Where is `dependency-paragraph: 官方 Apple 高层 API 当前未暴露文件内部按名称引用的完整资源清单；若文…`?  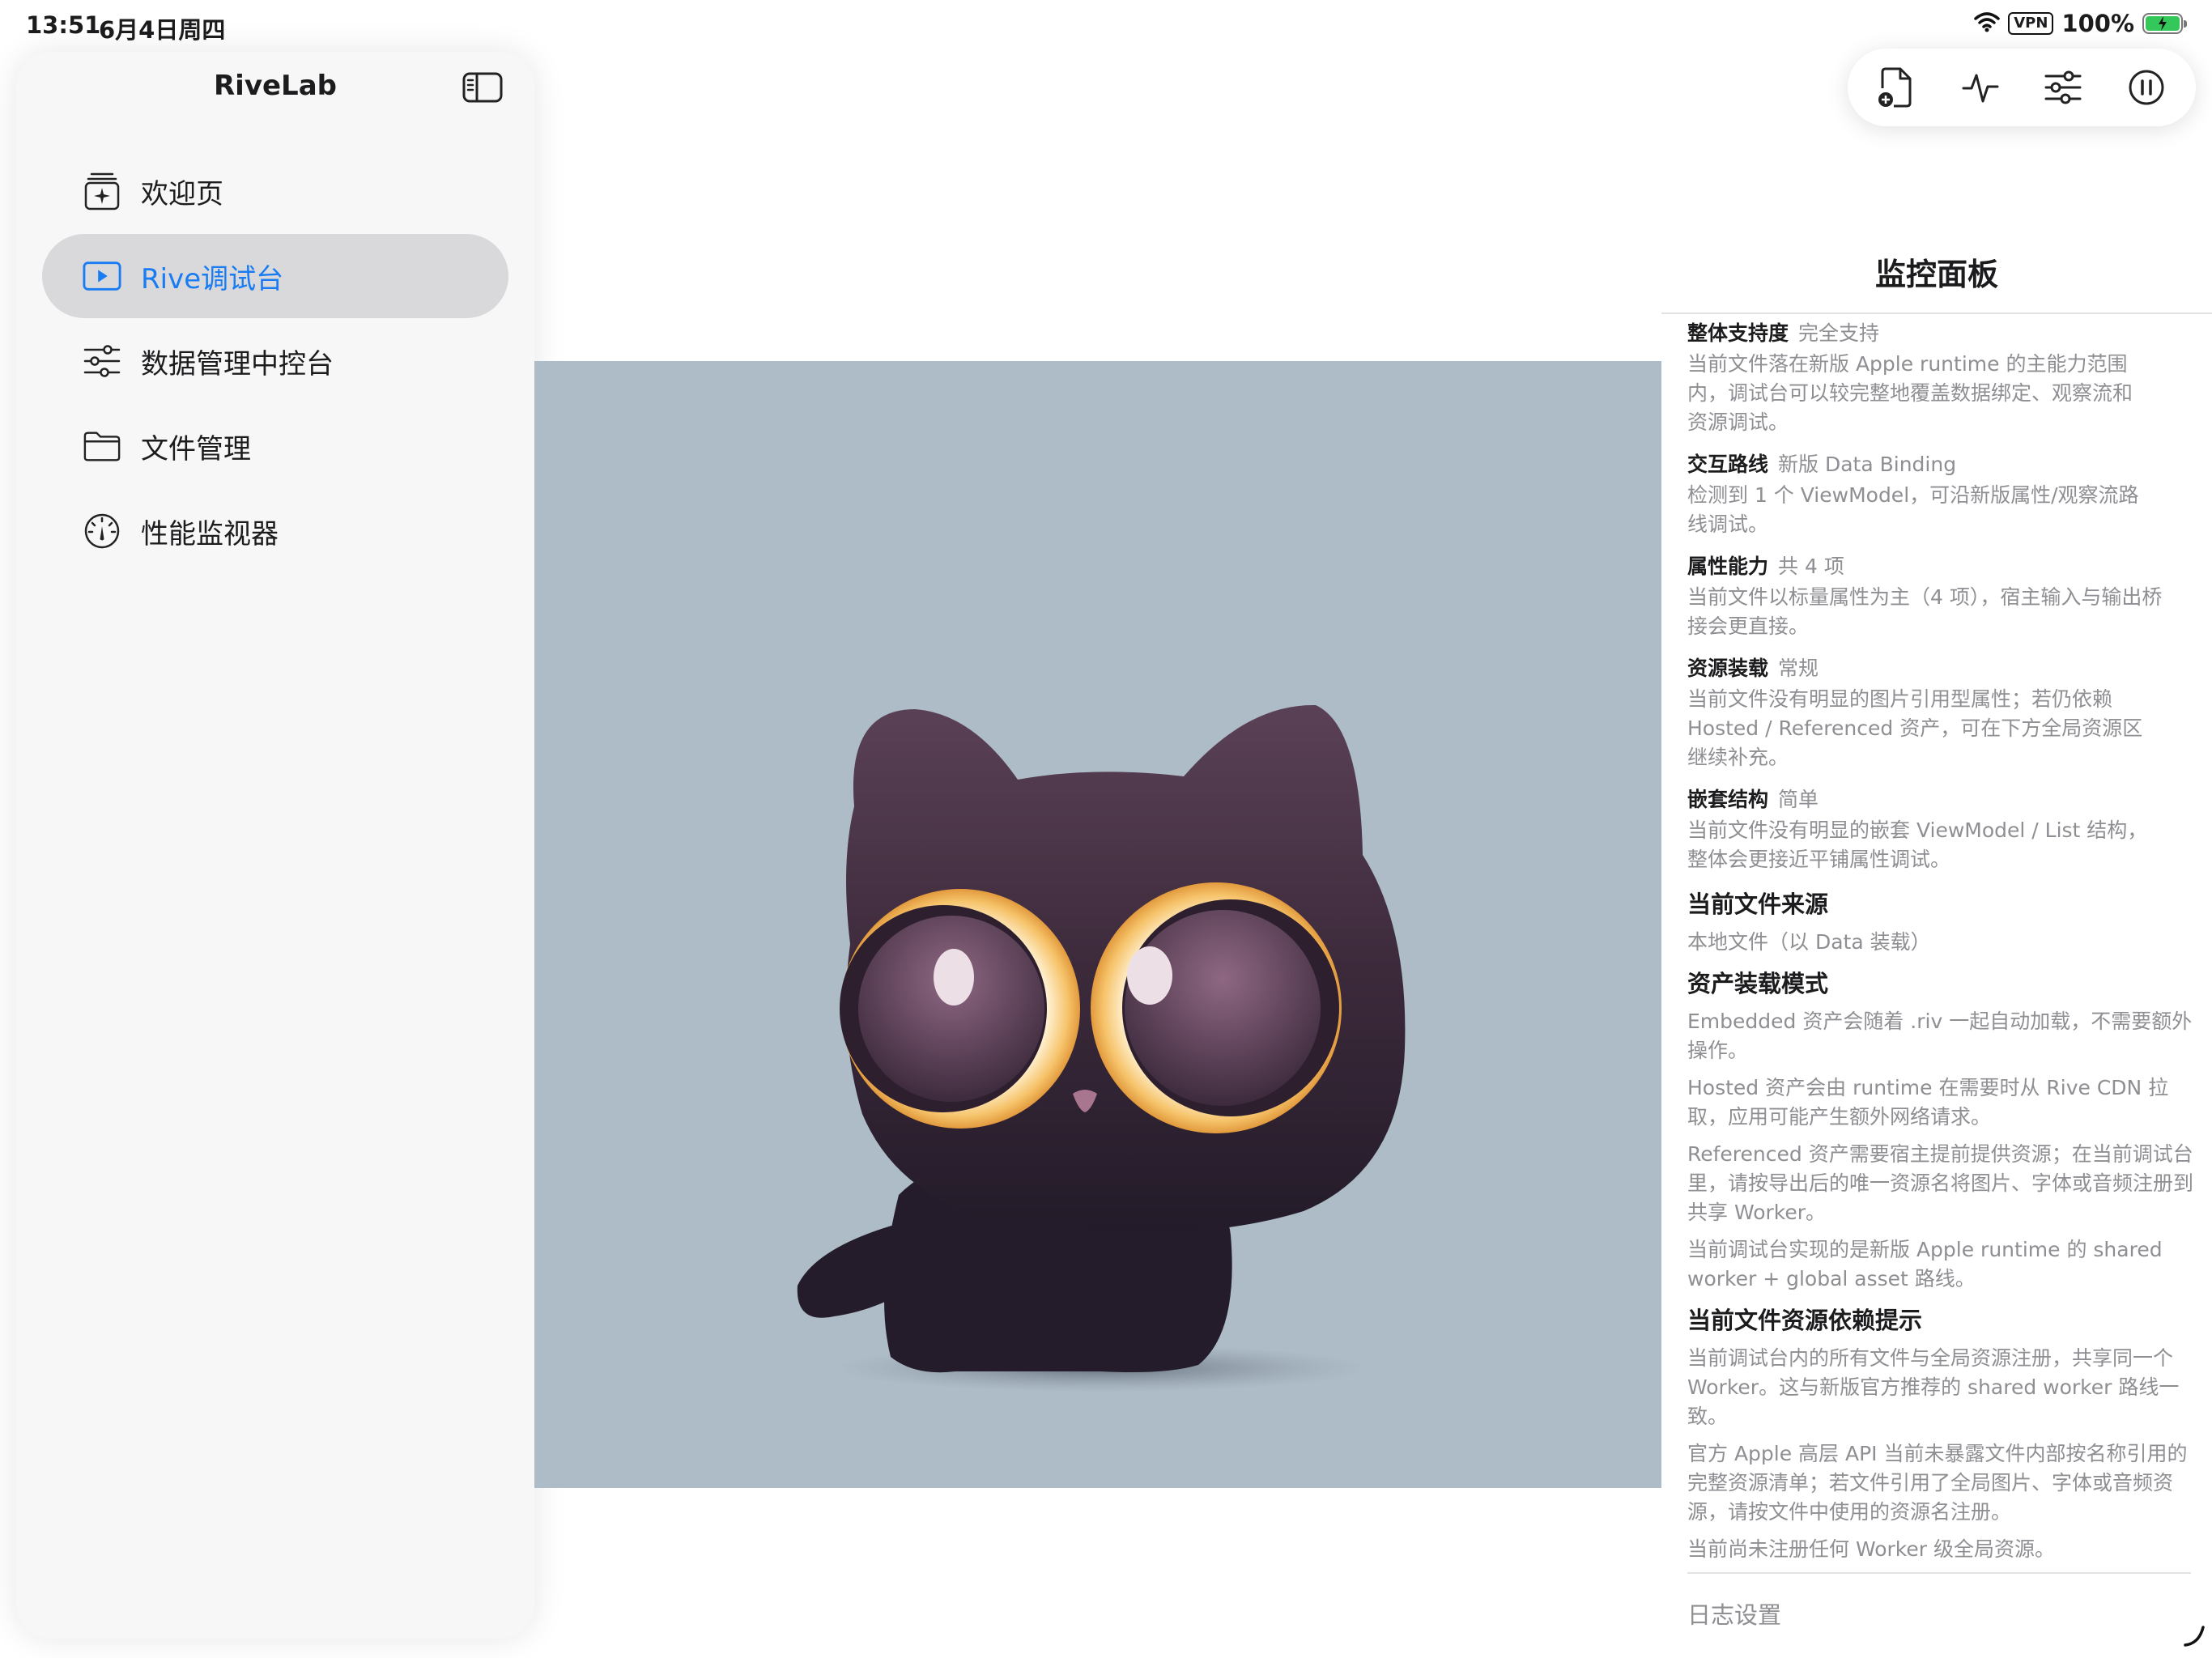
dependency-paragraph: 官方 Apple 高层 API 当前未暴露文件内部按名称引用的完整资源清单；若文… is located at coordinates (1938, 1483).